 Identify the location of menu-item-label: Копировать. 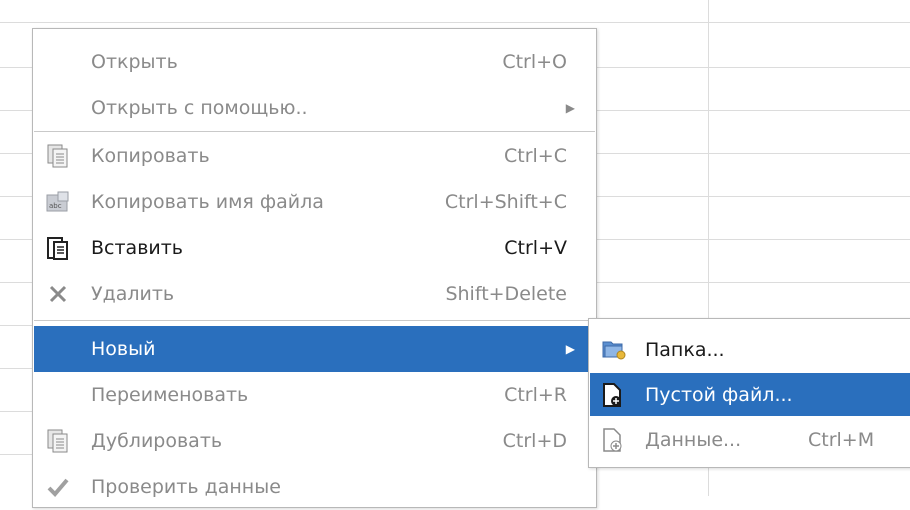
(150, 156).